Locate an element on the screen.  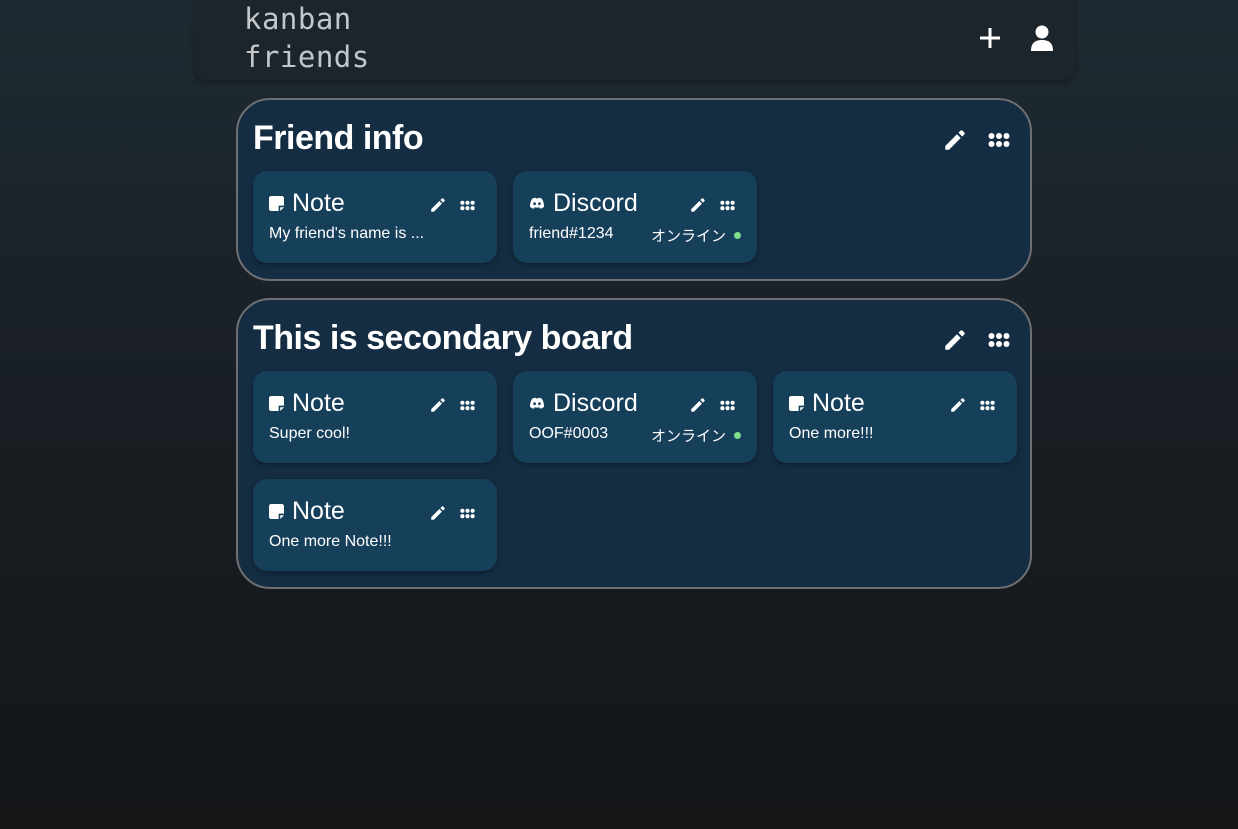
board-title: This is secondary board is located at coordinates (443, 338).